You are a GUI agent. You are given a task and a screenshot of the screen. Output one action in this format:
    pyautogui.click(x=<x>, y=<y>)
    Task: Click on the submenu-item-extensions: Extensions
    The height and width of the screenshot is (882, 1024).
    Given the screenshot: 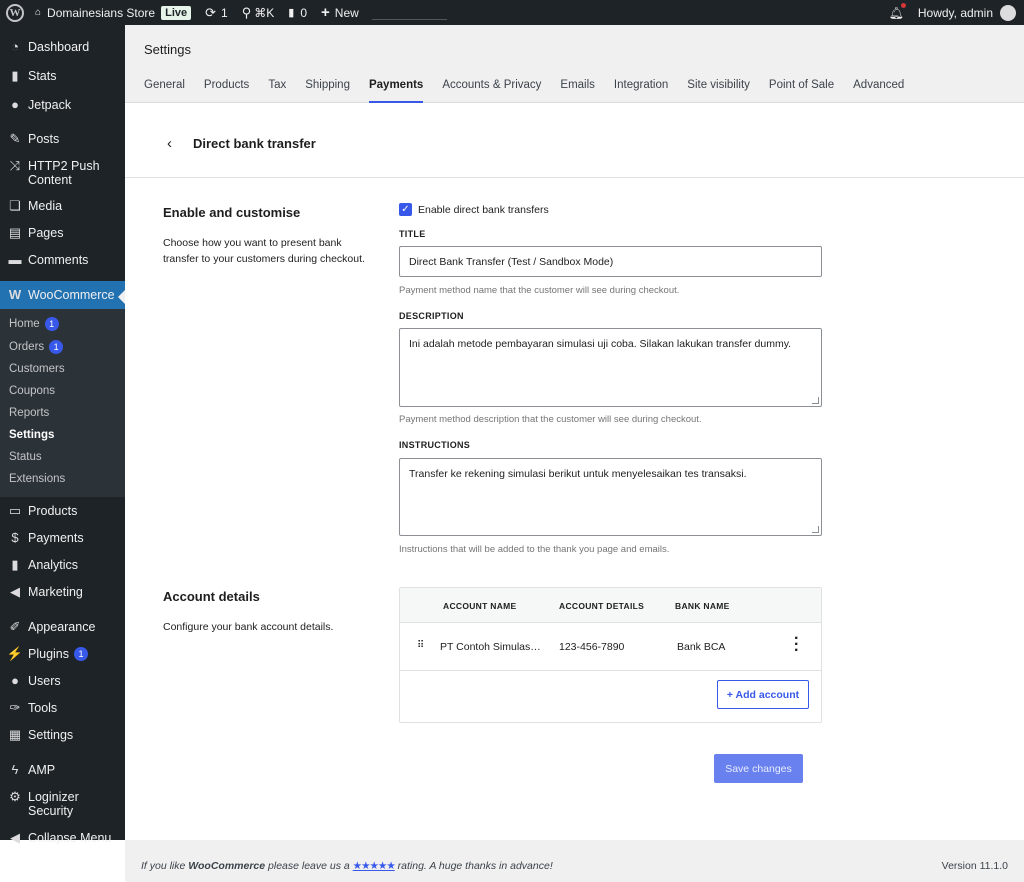 What is the action you would take?
    pyautogui.click(x=62, y=480)
    